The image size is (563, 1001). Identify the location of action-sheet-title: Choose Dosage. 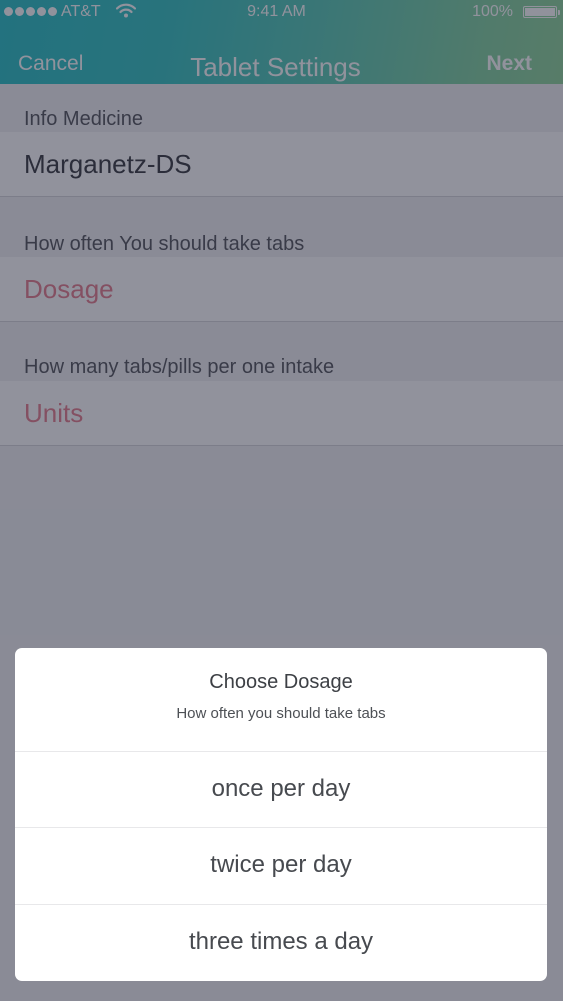
(281, 682).